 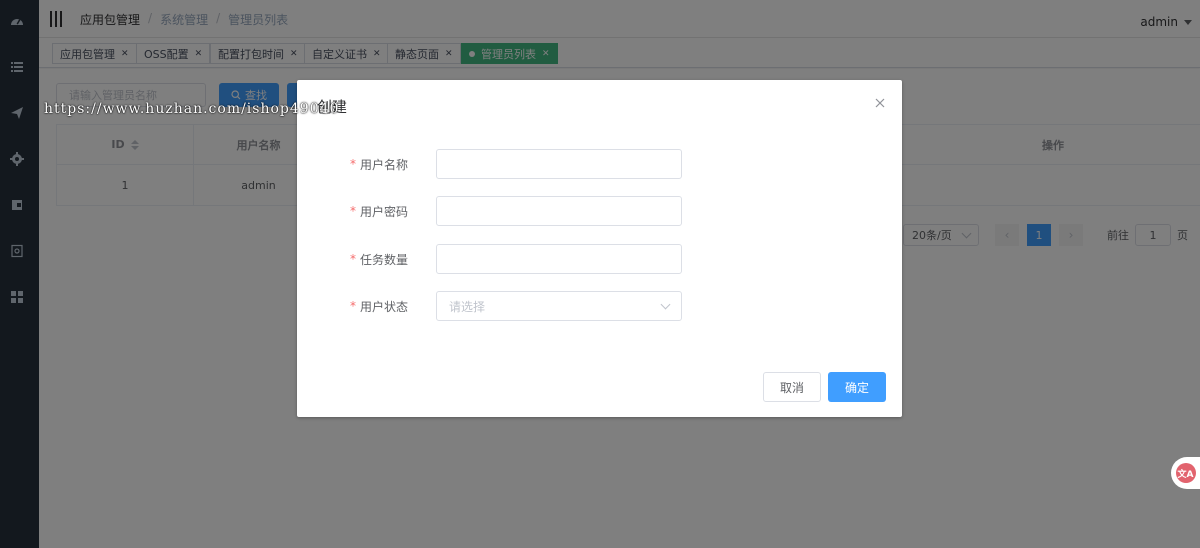 I want to click on translate-icon: 文A, so click(x=1185, y=473).